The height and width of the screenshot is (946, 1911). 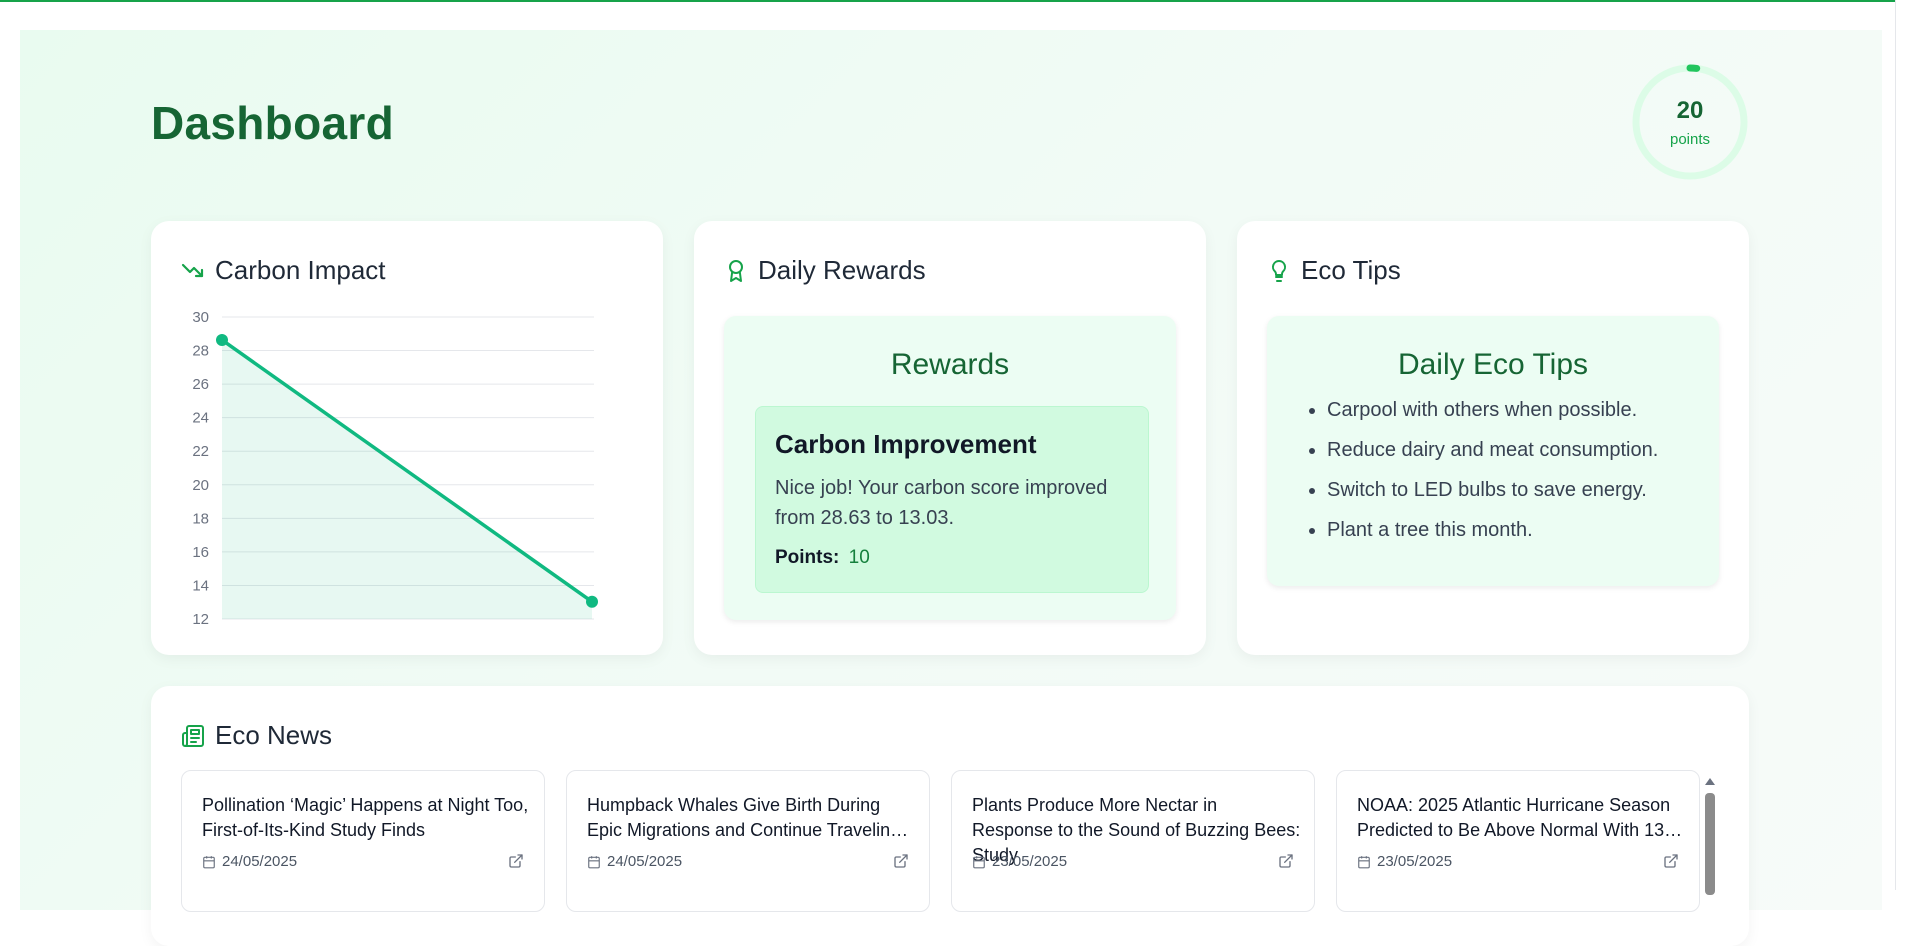 I want to click on reward-title: Carbon Improvement, so click(x=906, y=444).